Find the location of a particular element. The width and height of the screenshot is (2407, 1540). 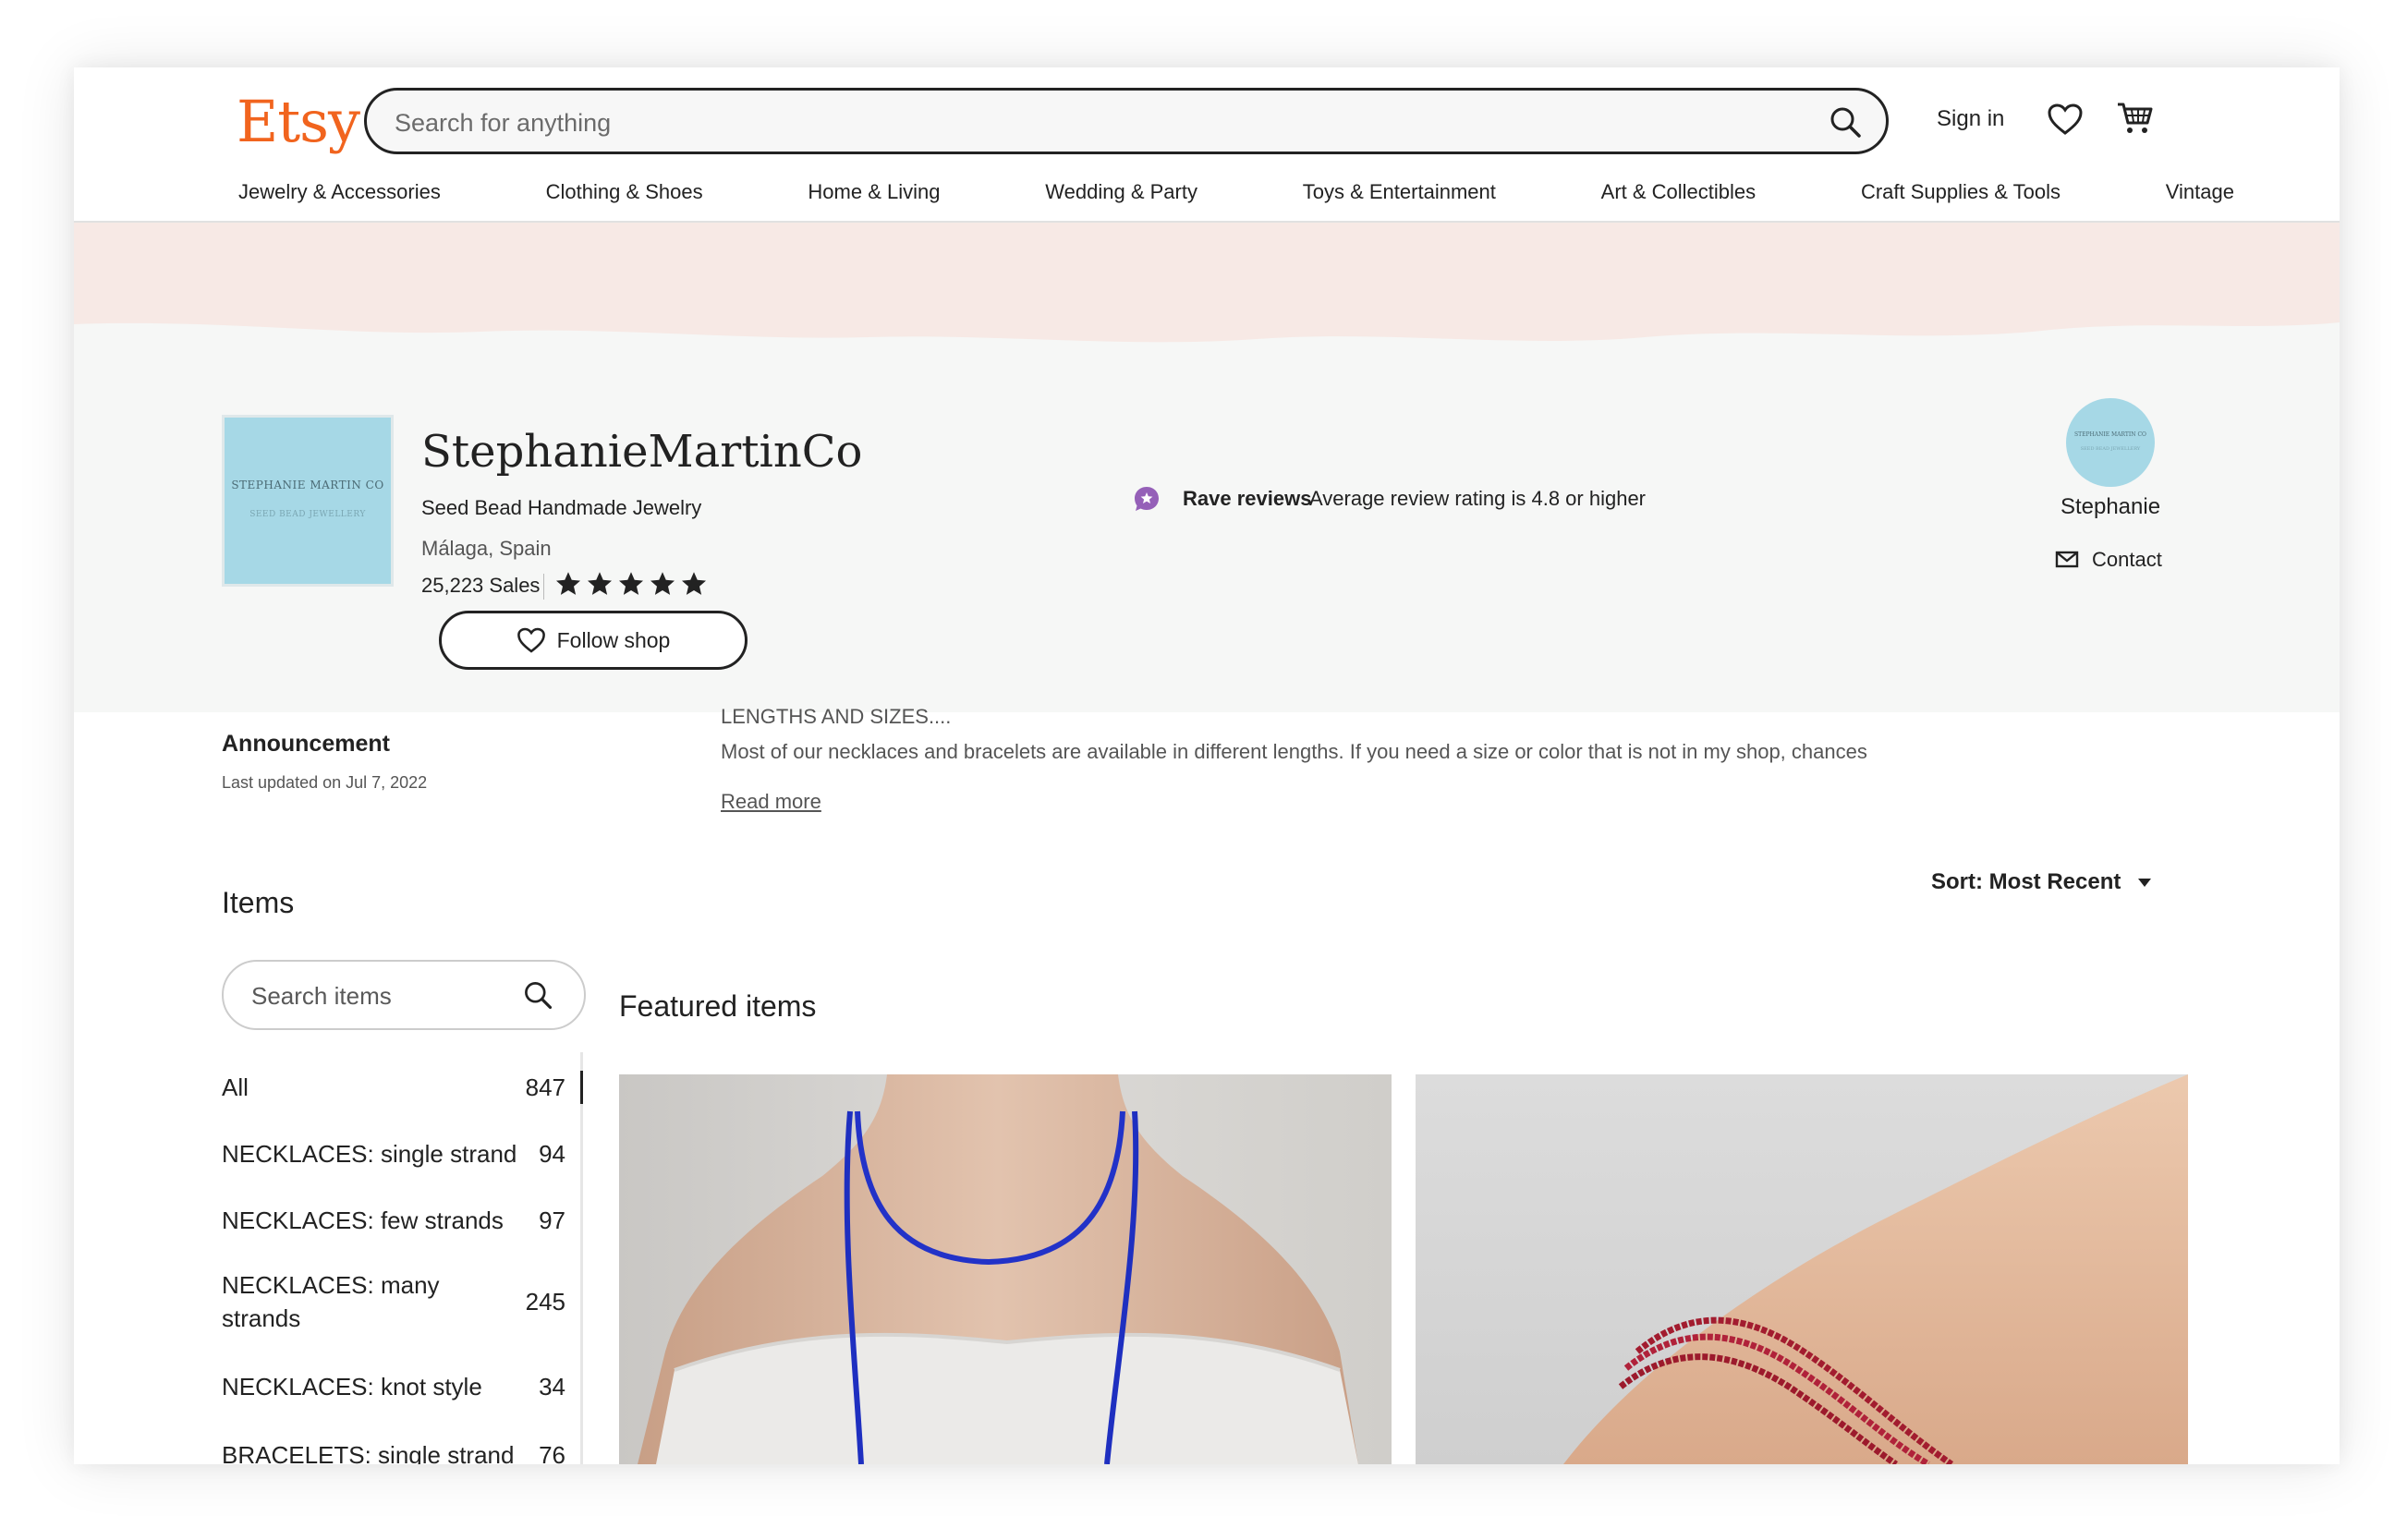

section-item-necklaces-many: NECKLACES: many strands 245 is located at coordinates (394, 1303).